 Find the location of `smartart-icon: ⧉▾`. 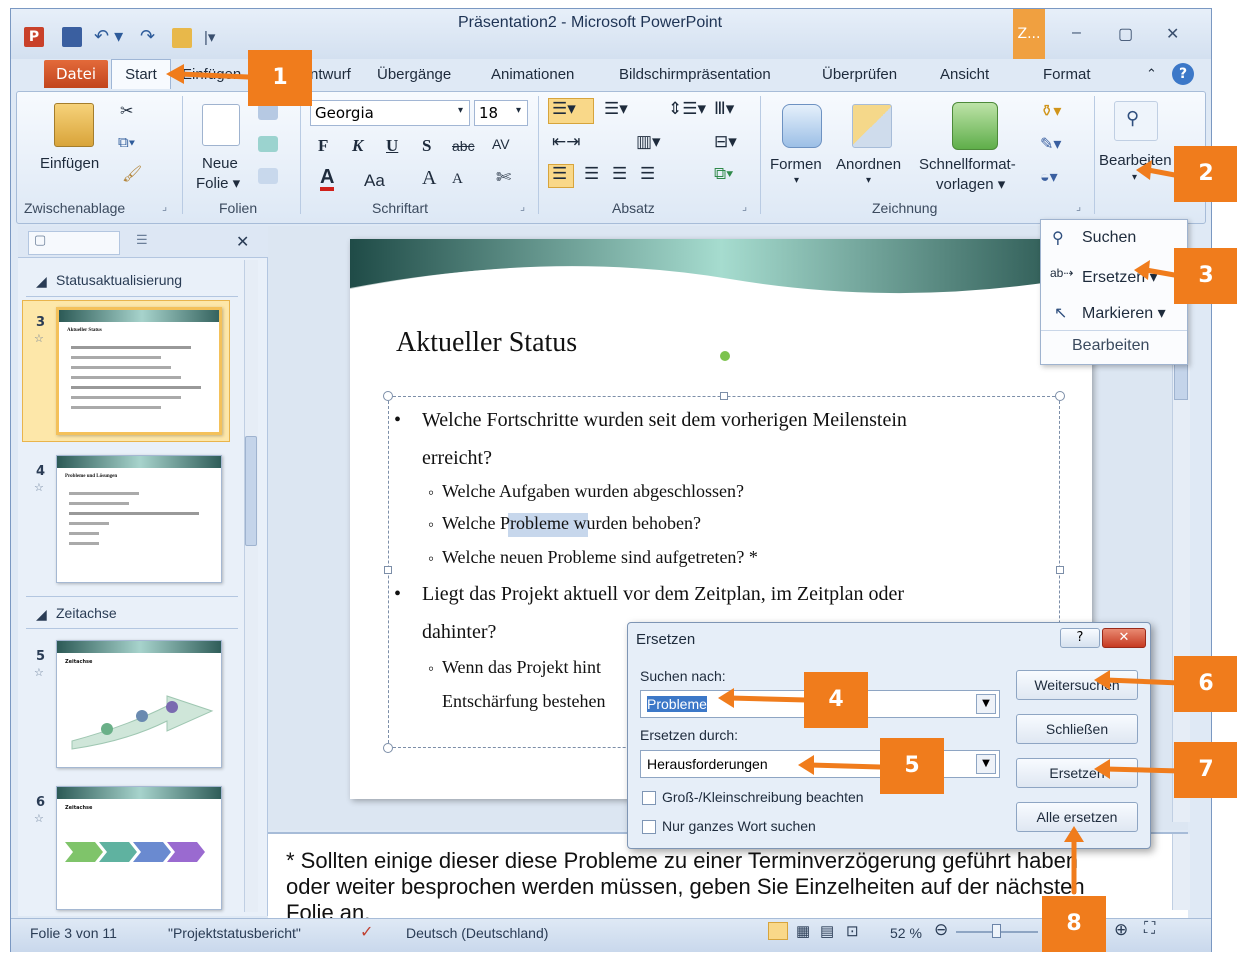

smartart-icon: ⧉▾ is located at coordinates (723, 174).